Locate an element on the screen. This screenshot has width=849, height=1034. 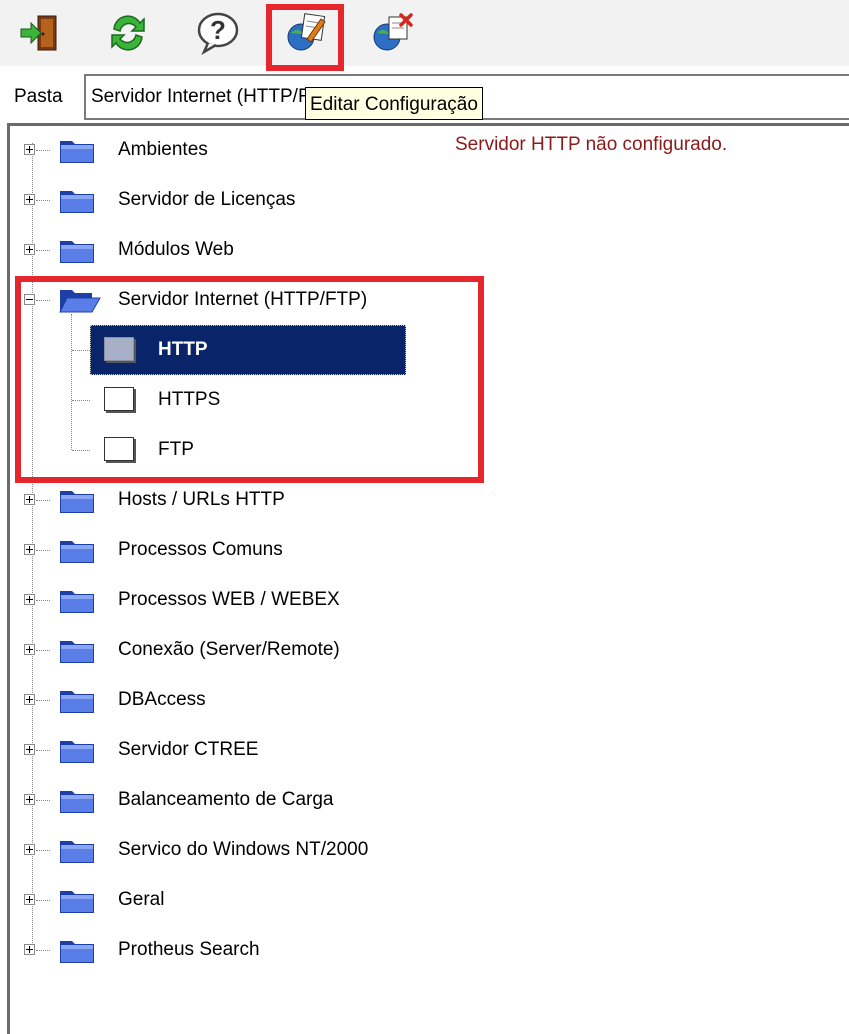
tree-item-label: Servidor de Licenças is located at coordinates (206, 200).